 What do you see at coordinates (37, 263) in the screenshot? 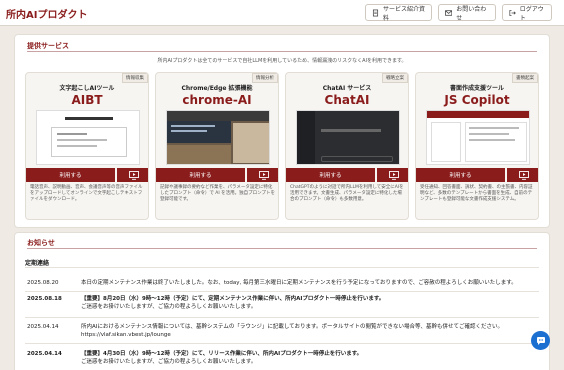
I see `news-subtitle: 定期連絡` at bounding box center [37, 263].